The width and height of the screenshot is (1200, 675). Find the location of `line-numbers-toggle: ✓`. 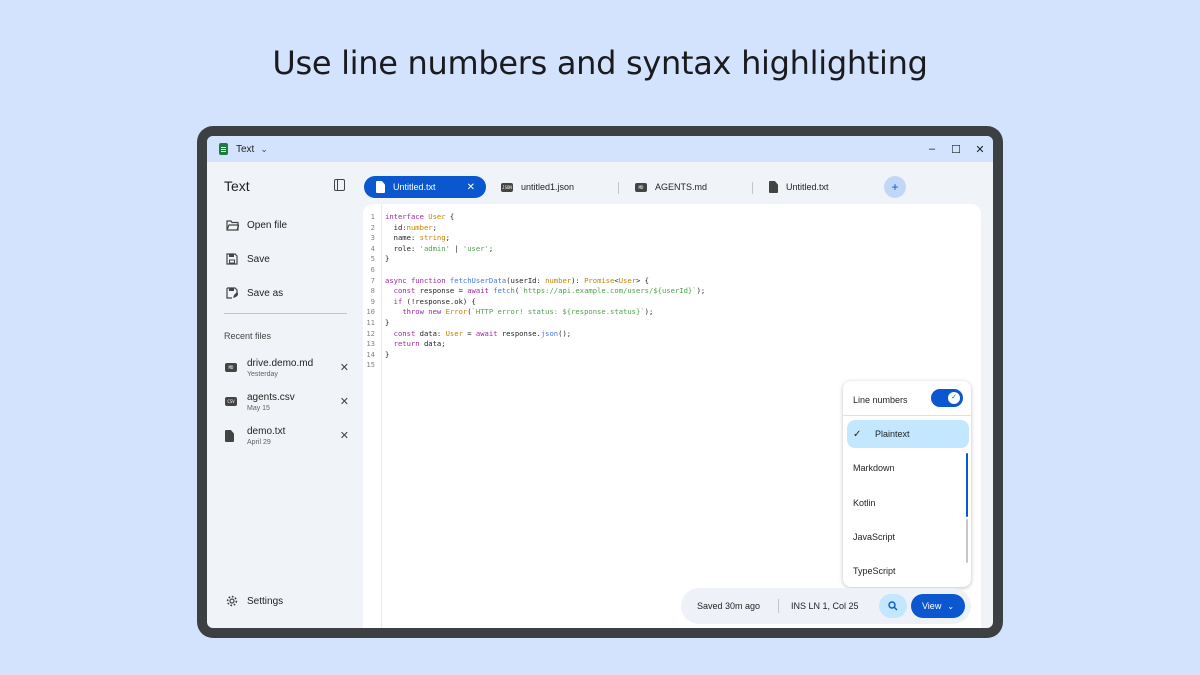

line-numbers-toggle: ✓ is located at coordinates (947, 398).